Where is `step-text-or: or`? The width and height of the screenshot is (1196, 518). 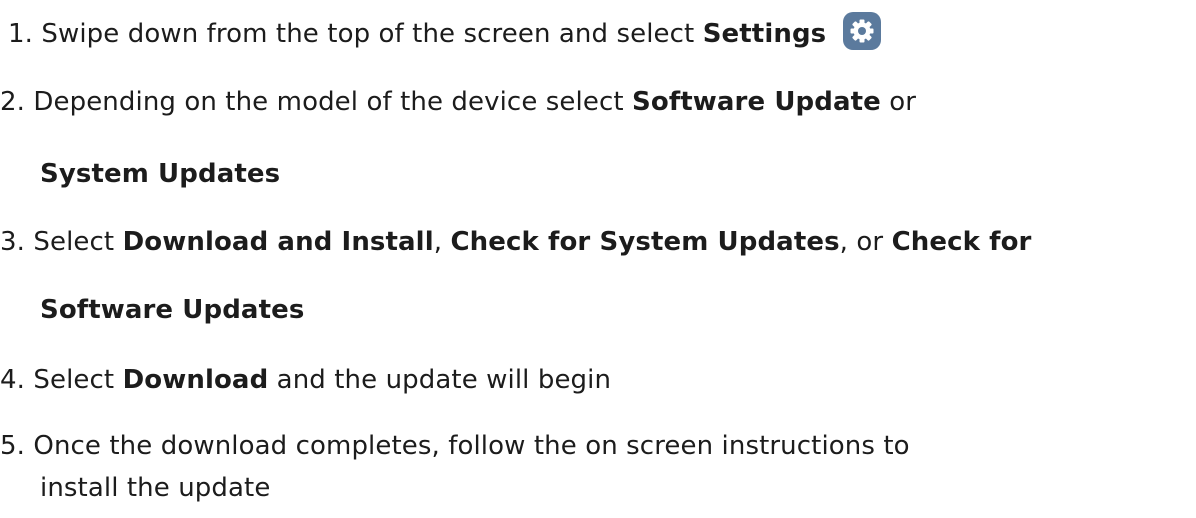
step-text-or: or is located at coordinates (903, 102).